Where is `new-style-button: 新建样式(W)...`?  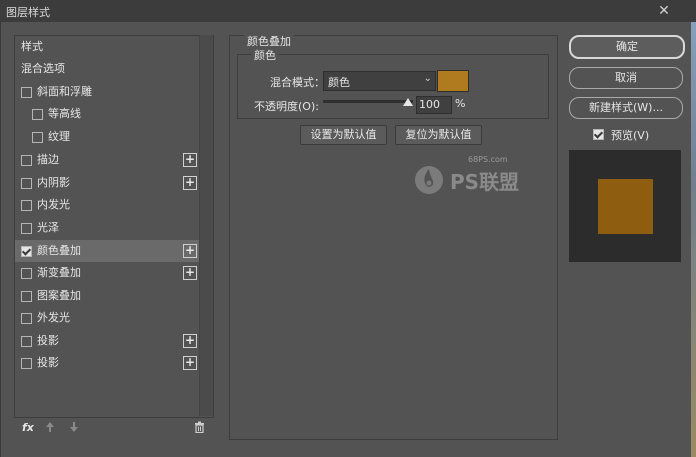 new-style-button: 新建样式(W)... is located at coordinates (626, 108).